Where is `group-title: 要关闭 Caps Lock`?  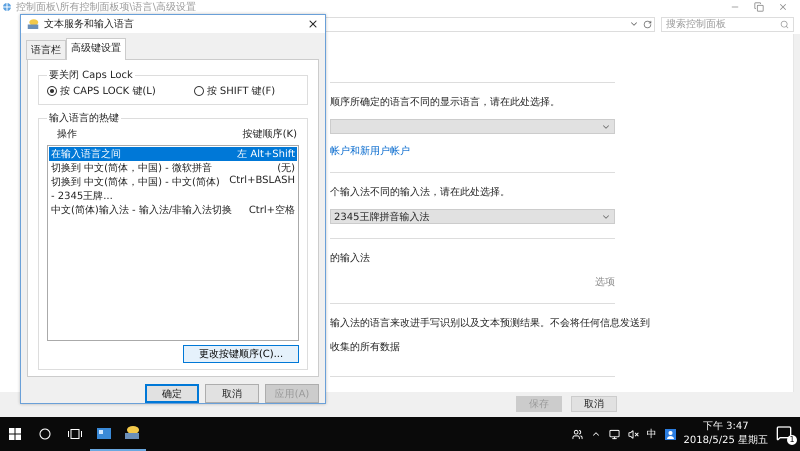
group-title: 要关闭 Caps Lock is located at coordinates (91, 75).